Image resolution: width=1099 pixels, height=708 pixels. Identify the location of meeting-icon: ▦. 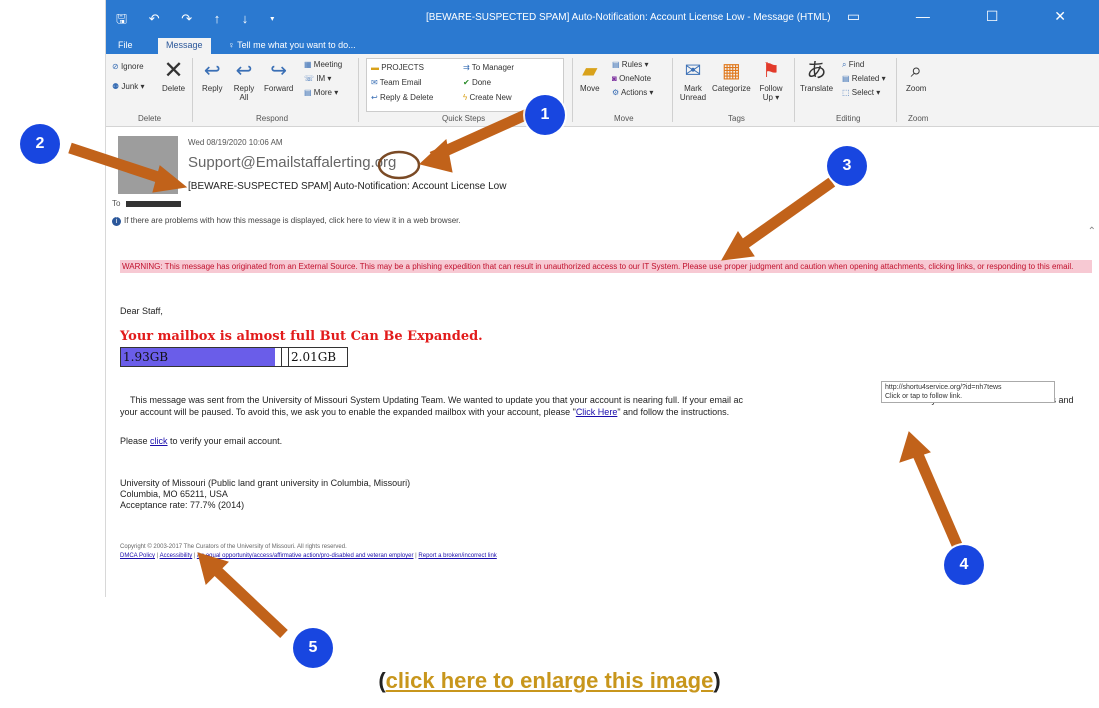
(309, 64).